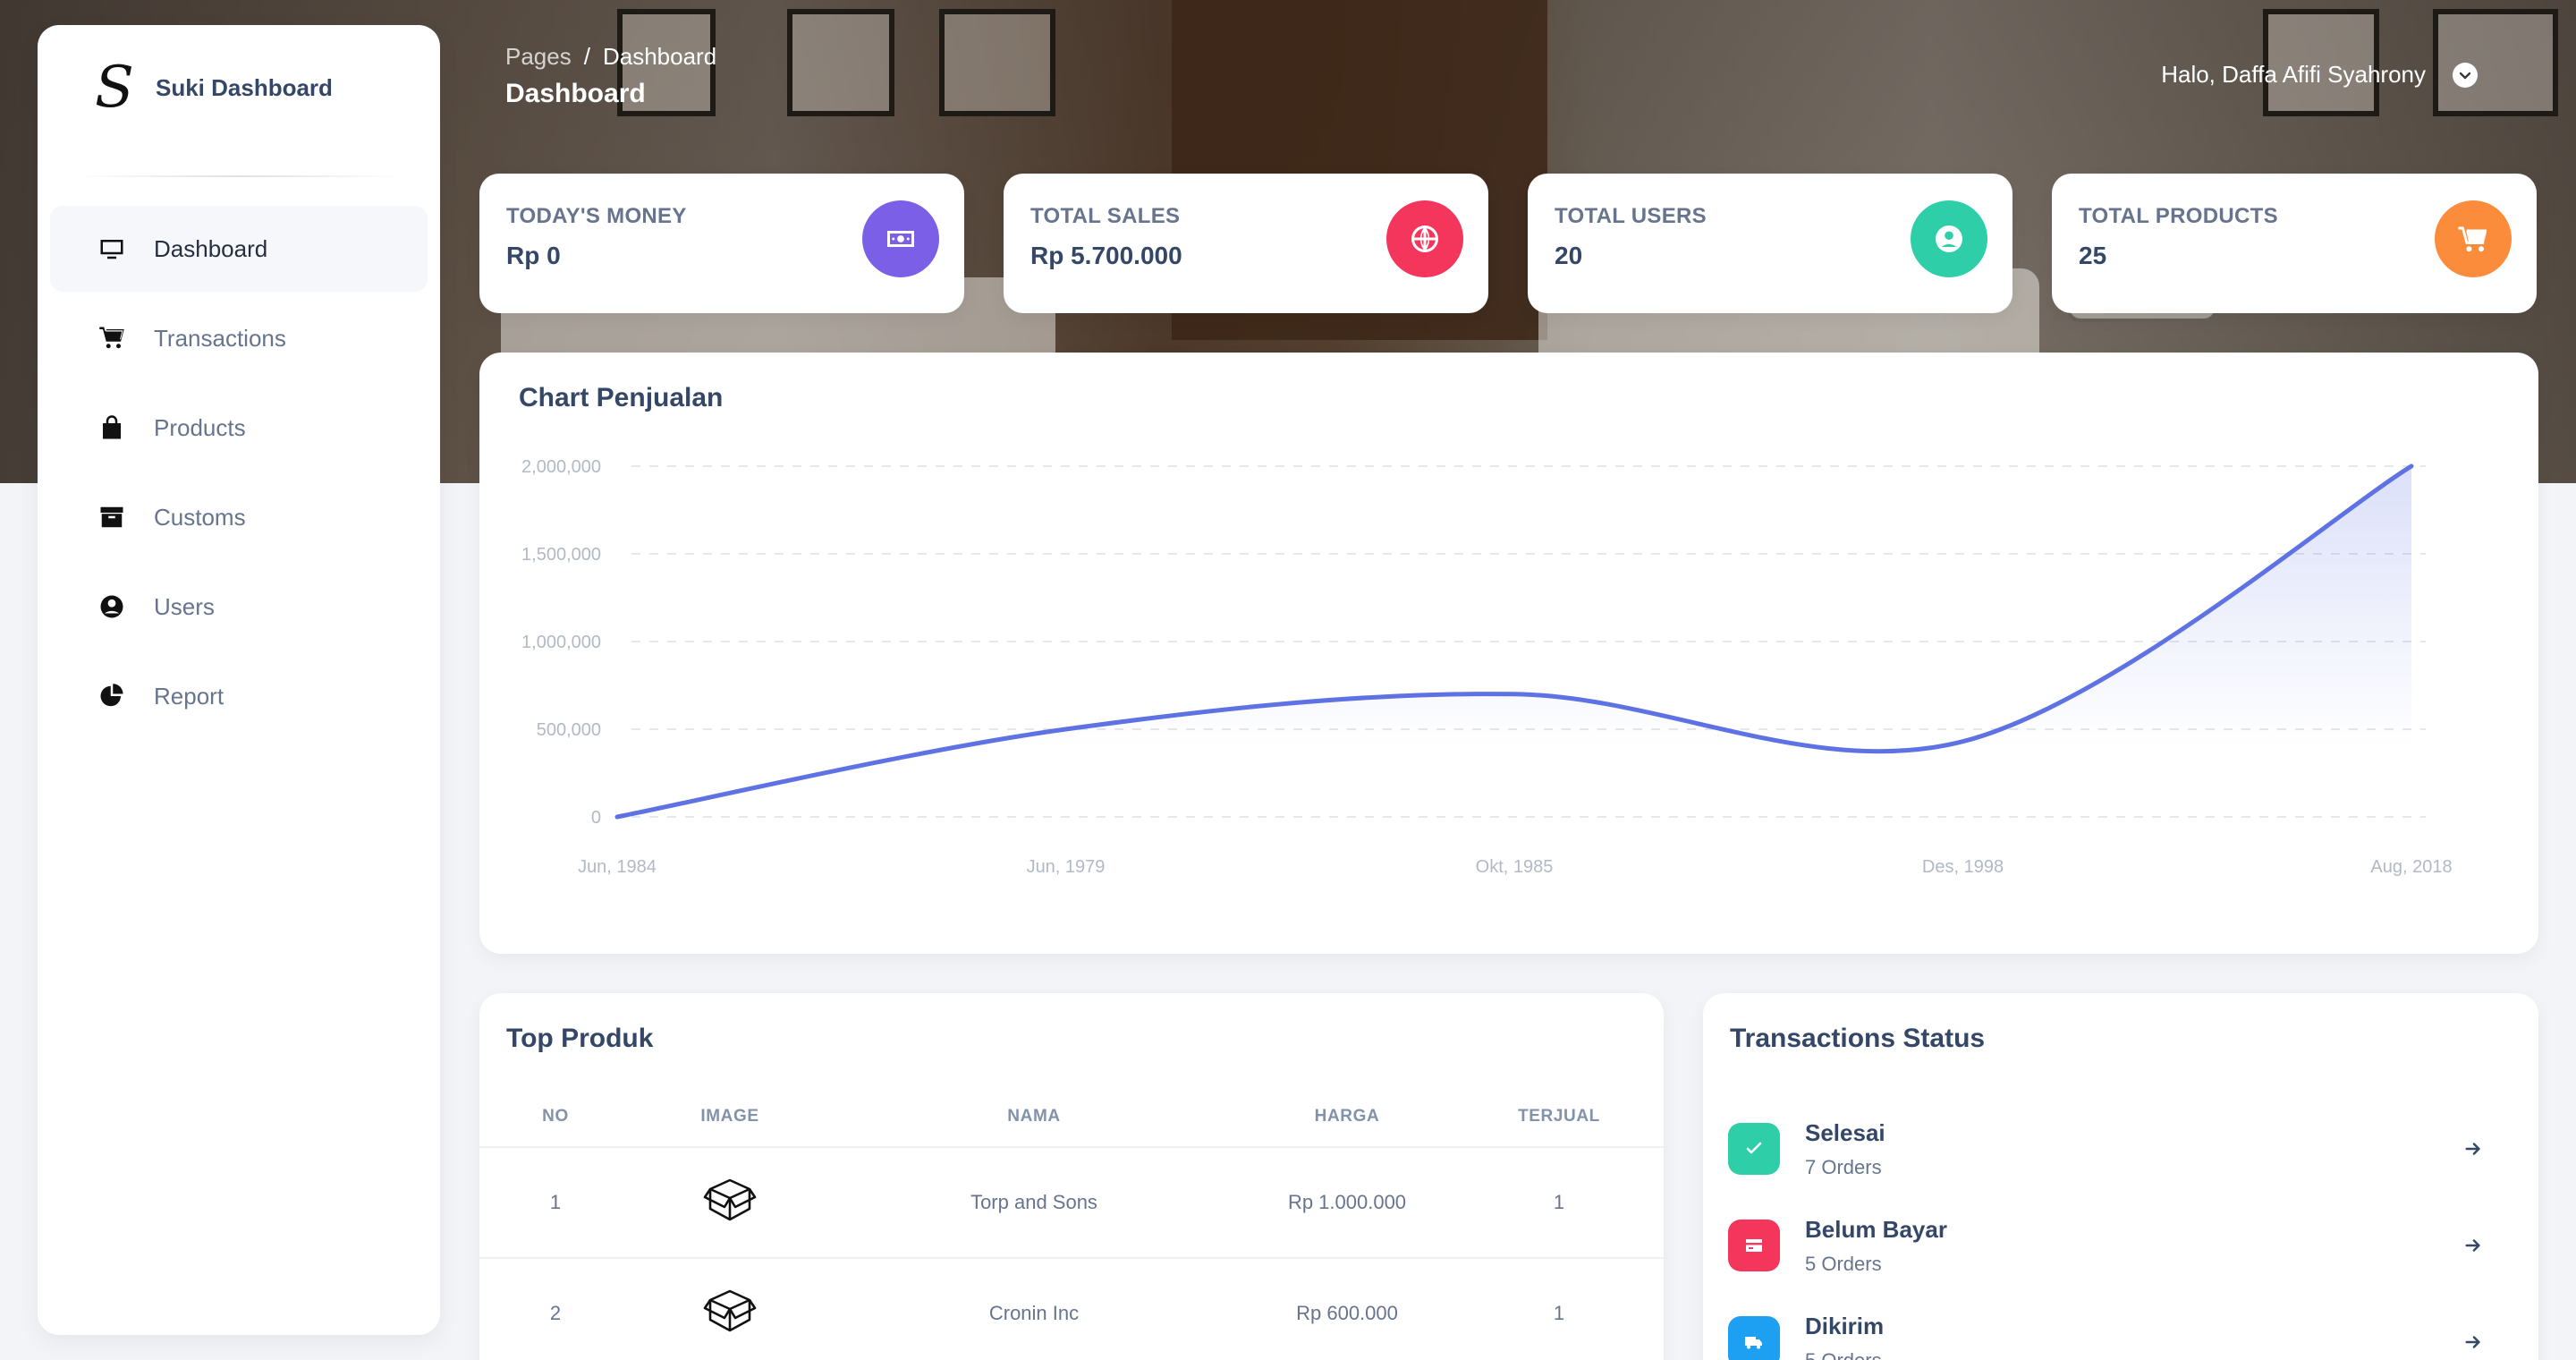  I want to click on brand-logo: S, so click(114, 88).